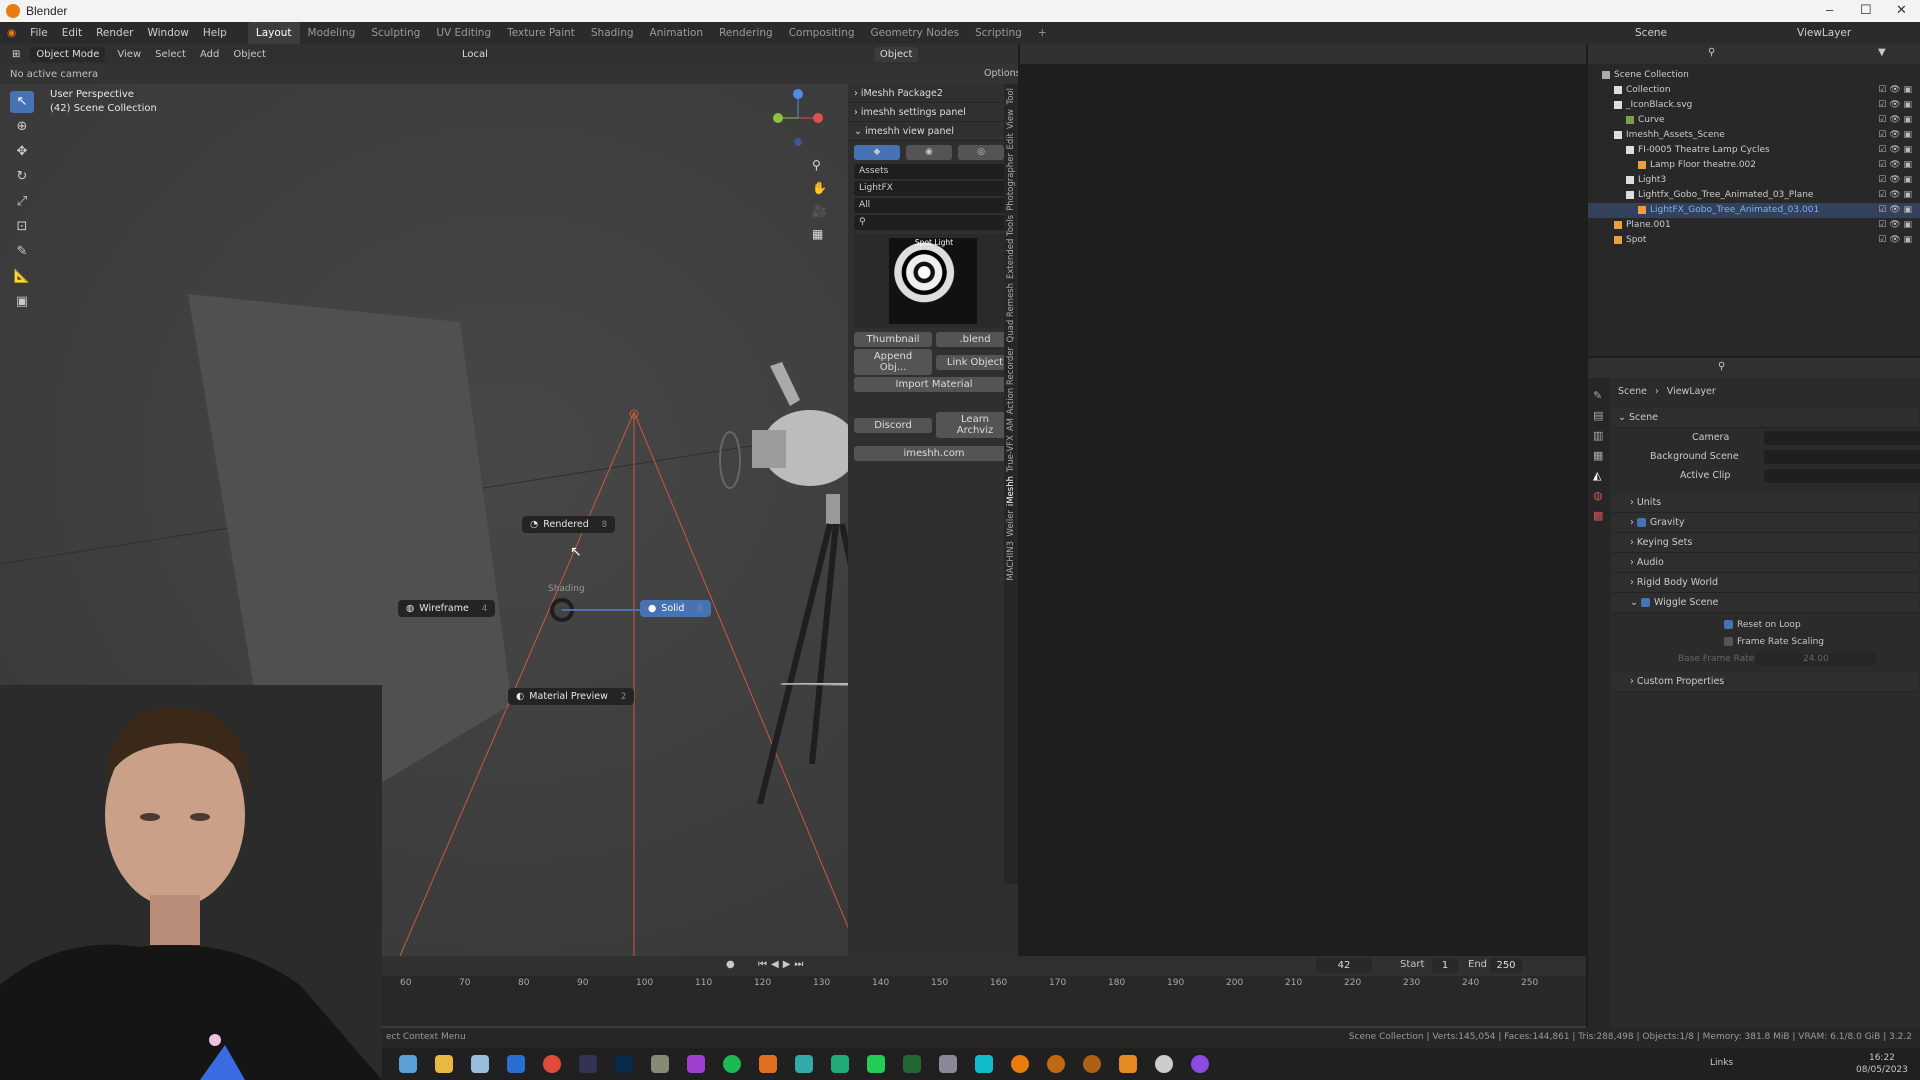 This screenshot has width=1920, height=1080. What do you see at coordinates (1842, 438) in the screenshot?
I see `camera-field` at bounding box center [1842, 438].